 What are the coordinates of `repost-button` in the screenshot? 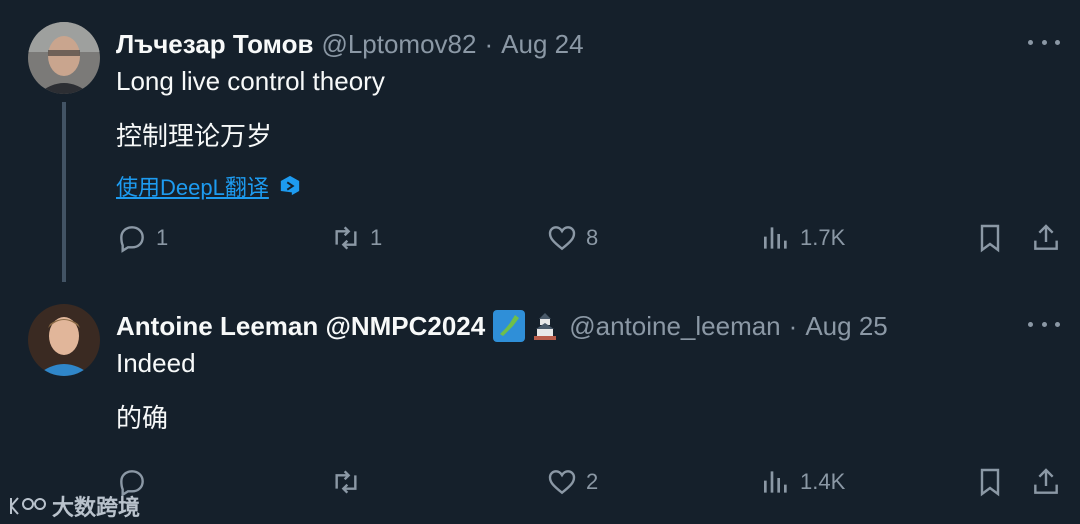 It's located at (350, 482).